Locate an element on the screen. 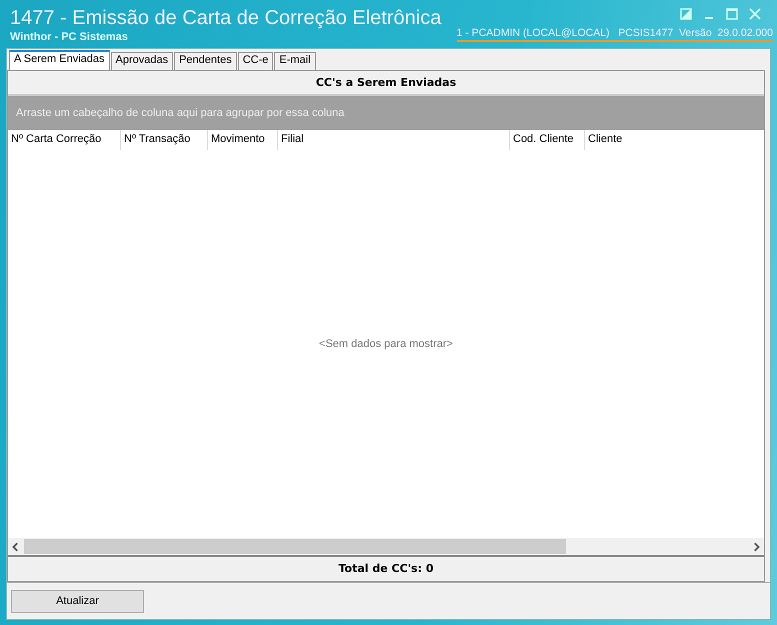  maximize-icon is located at coordinates (732, 14).